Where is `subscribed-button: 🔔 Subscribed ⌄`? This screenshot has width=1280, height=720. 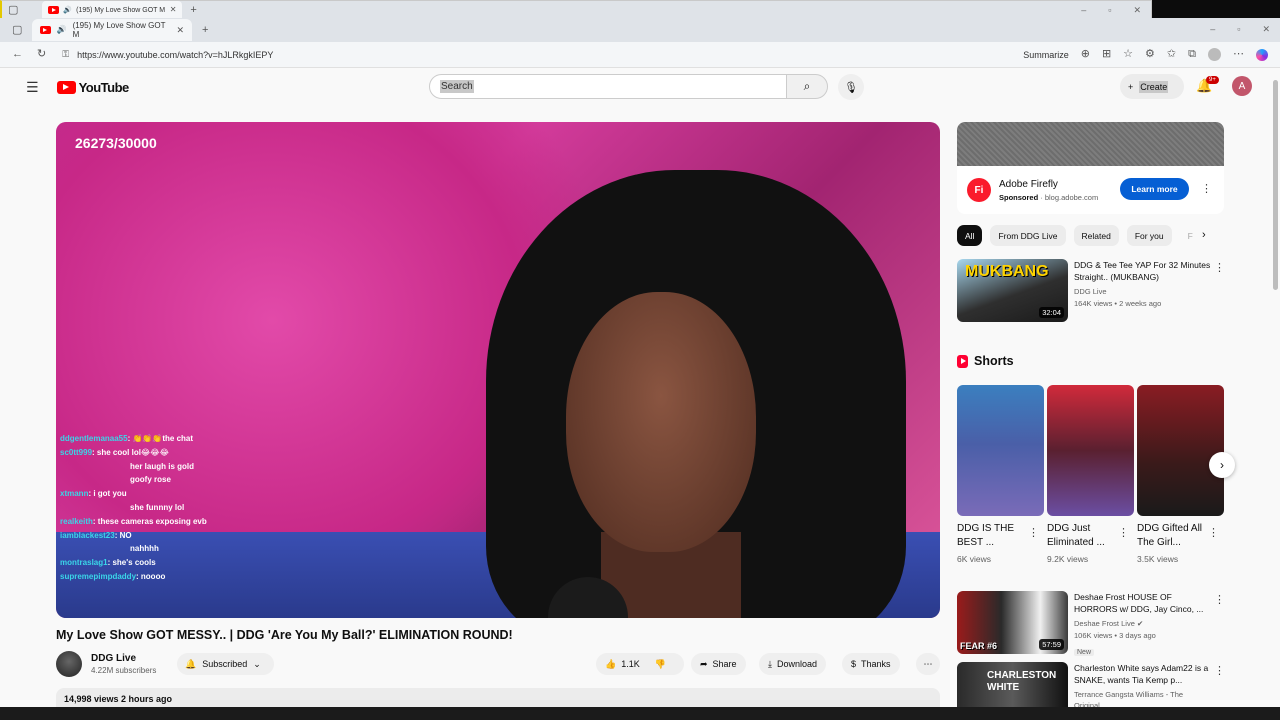 subscribed-button: 🔔 Subscribed ⌄ is located at coordinates (225, 664).